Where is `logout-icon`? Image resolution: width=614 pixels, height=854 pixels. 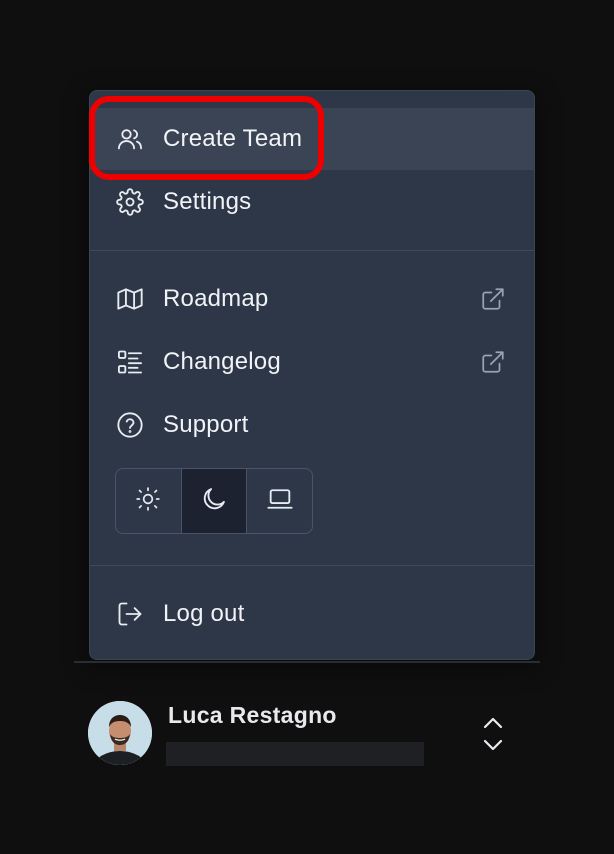 logout-icon is located at coordinates (130, 614).